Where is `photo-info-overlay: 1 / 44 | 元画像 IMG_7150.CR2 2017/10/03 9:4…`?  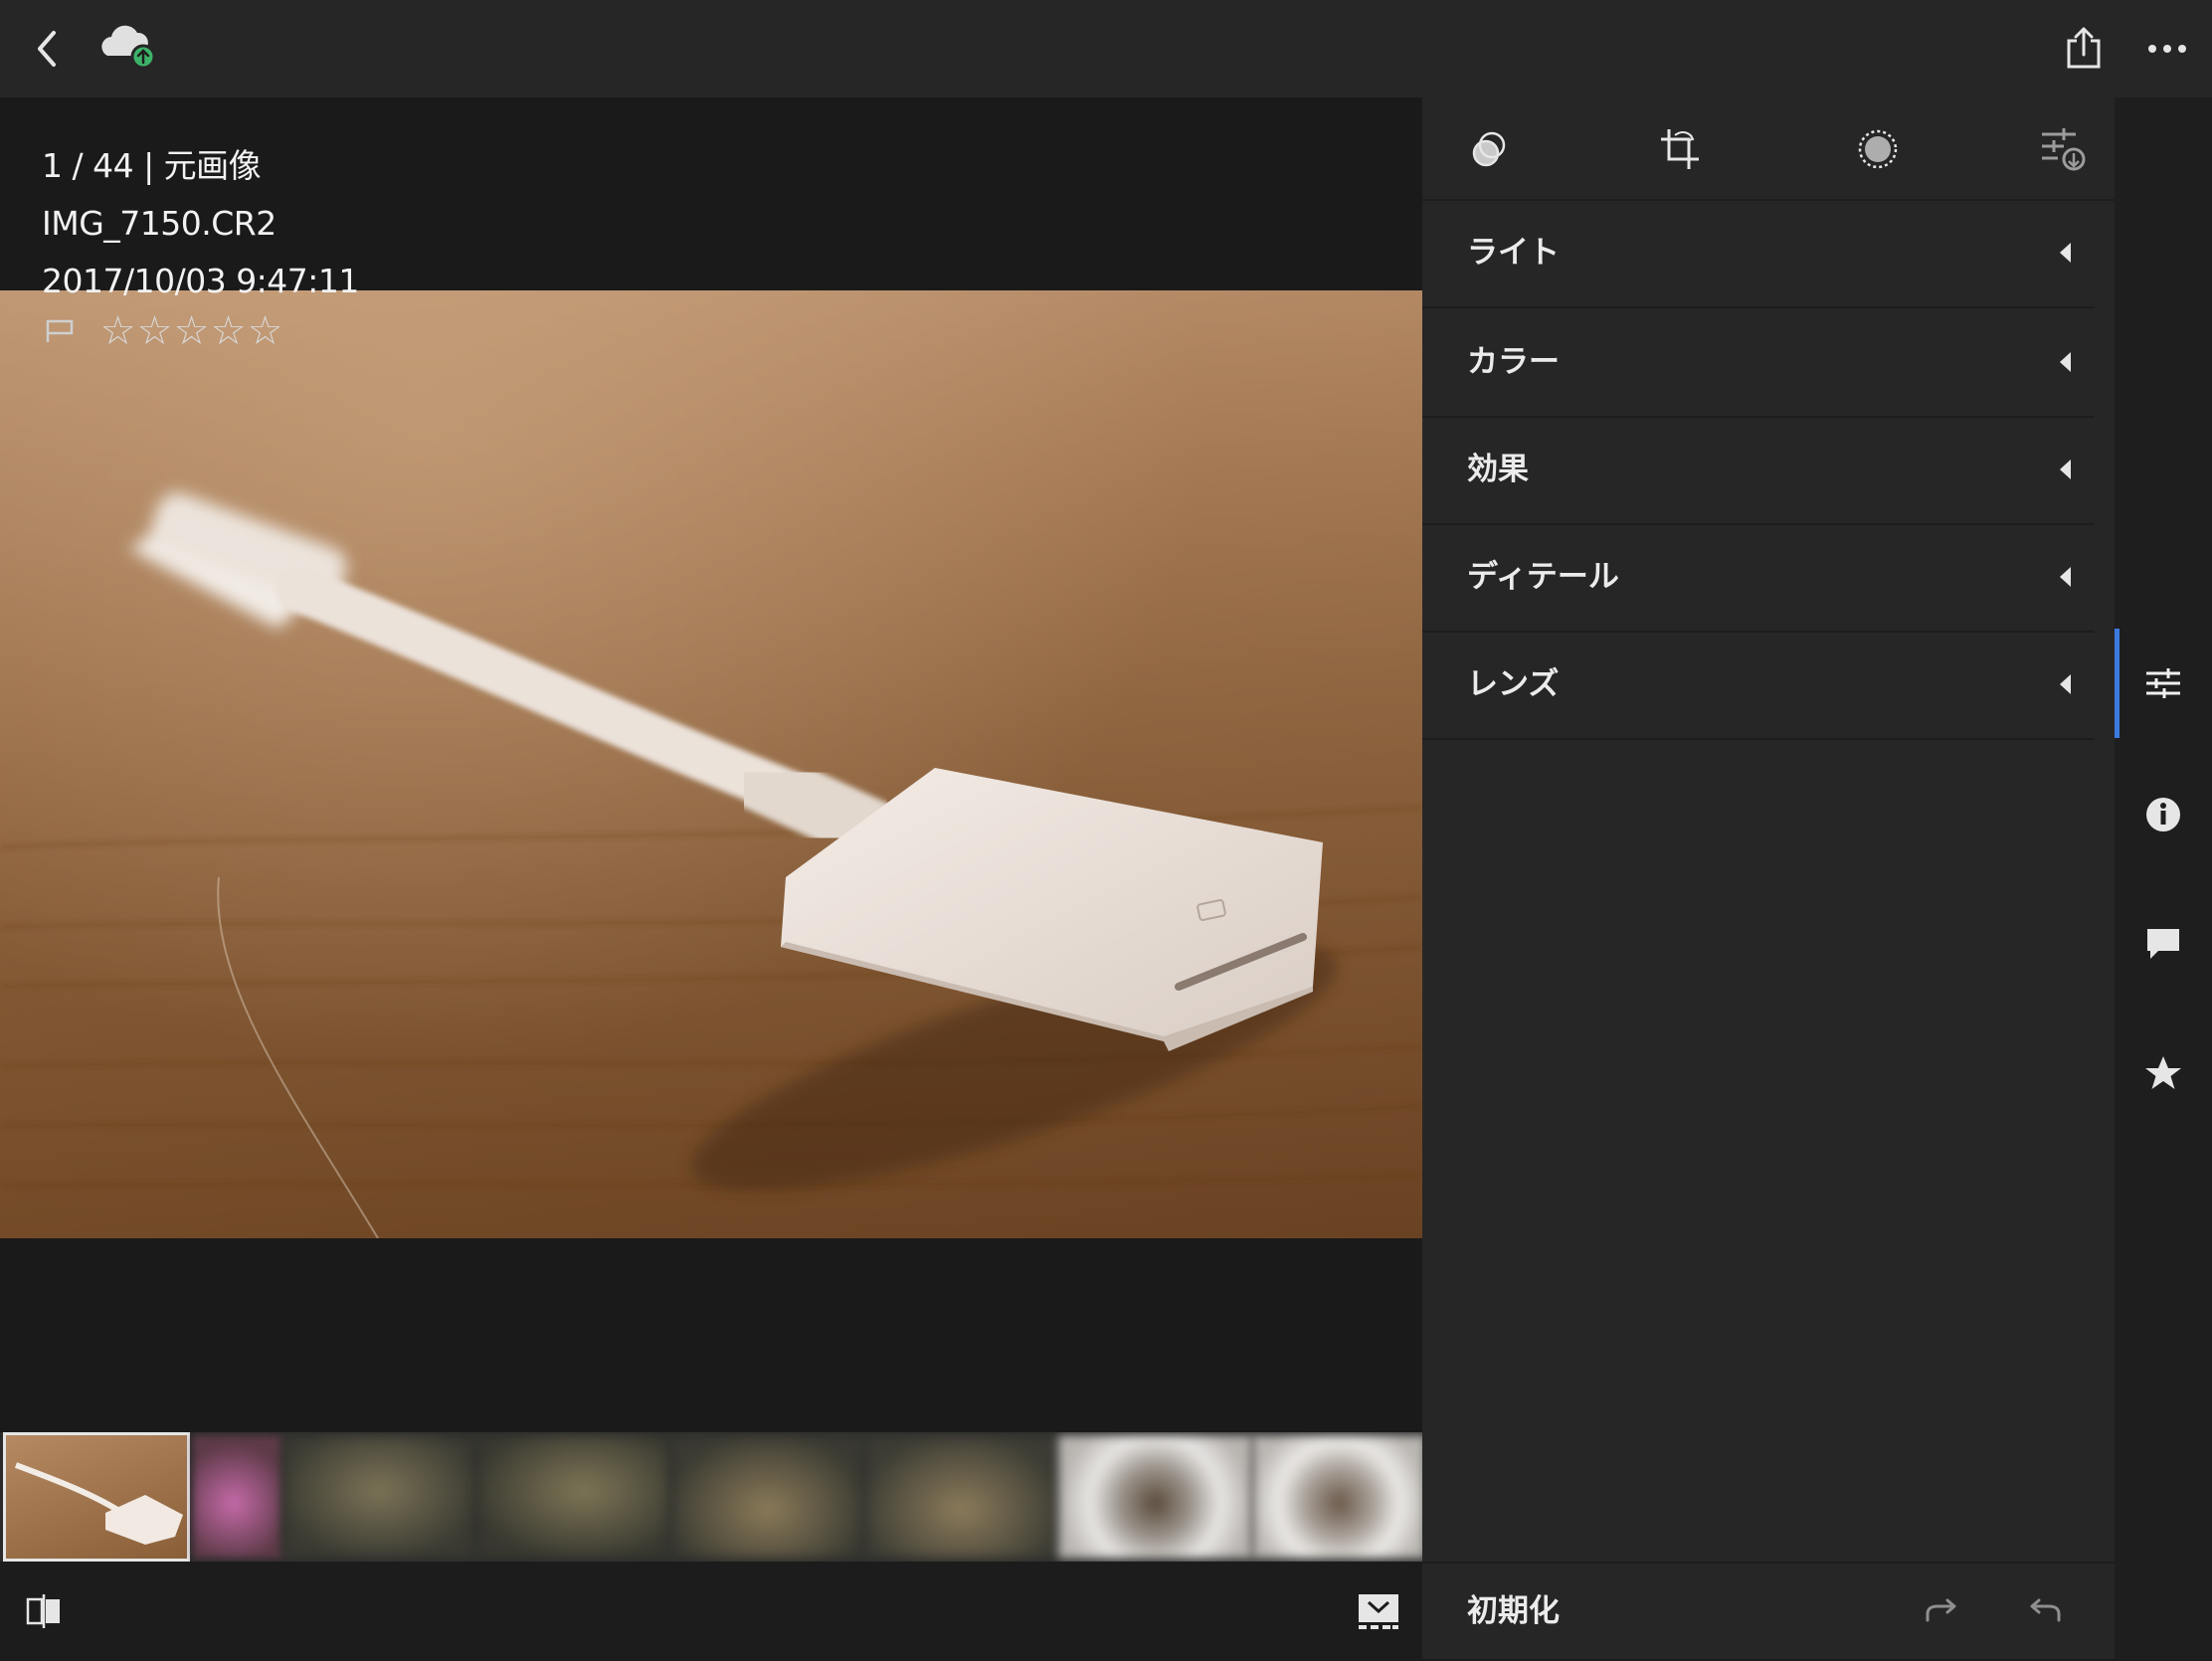 photo-info-overlay: 1 / 44 | 元画像 IMG_7150.CR2 2017/10/03 9:4… is located at coordinates (200, 223).